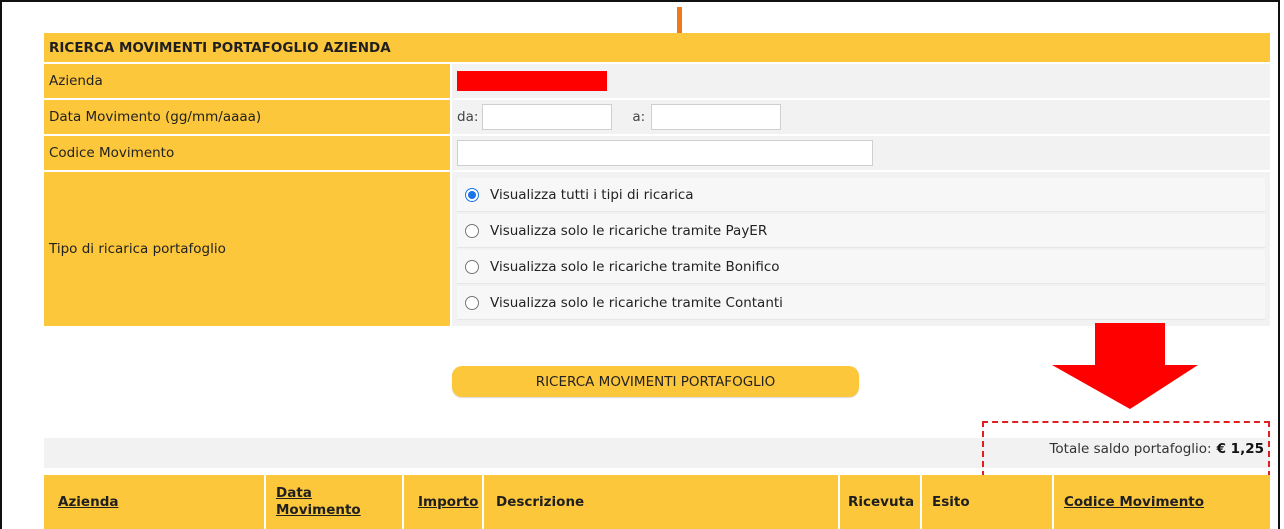 The height and width of the screenshot is (529, 1284). I want to click on col-descrizione-label: Descrizione, so click(540, 502).